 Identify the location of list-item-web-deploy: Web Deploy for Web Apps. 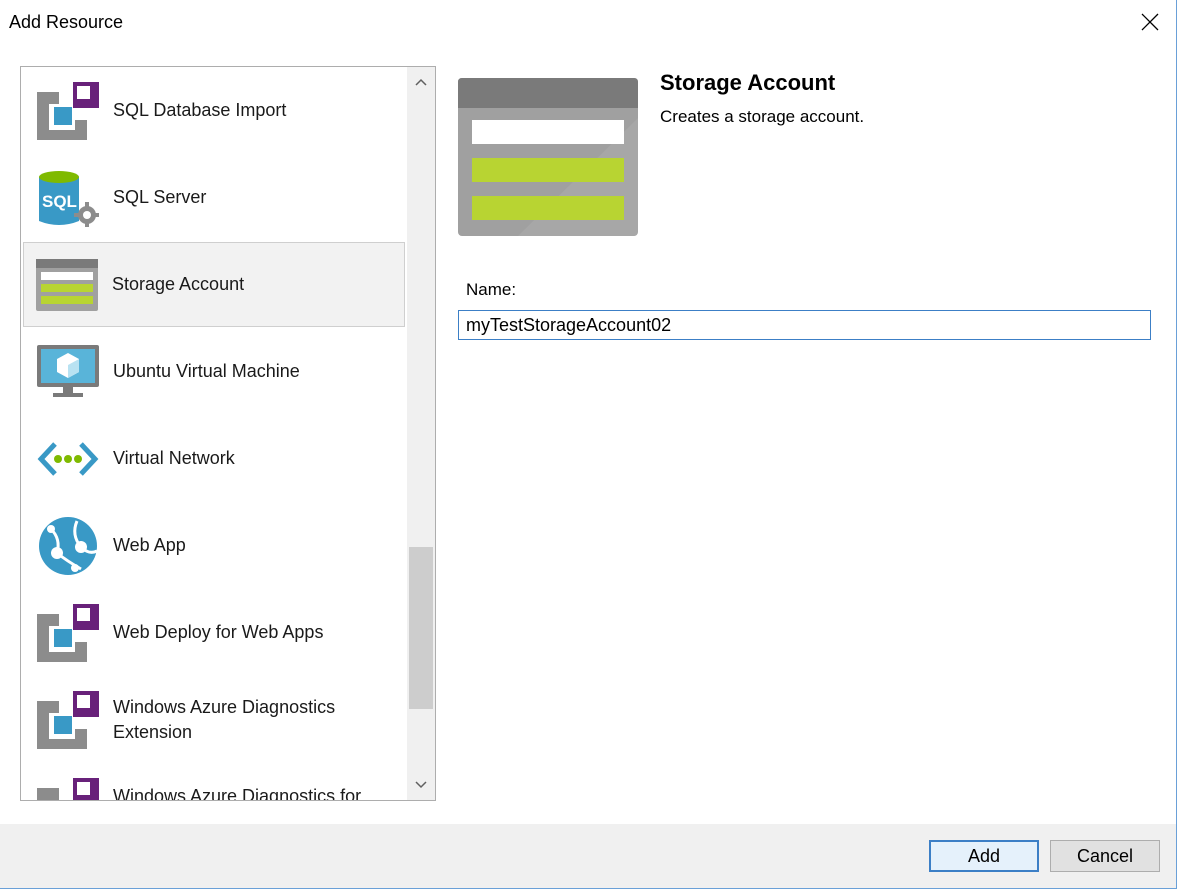
(214, 632).